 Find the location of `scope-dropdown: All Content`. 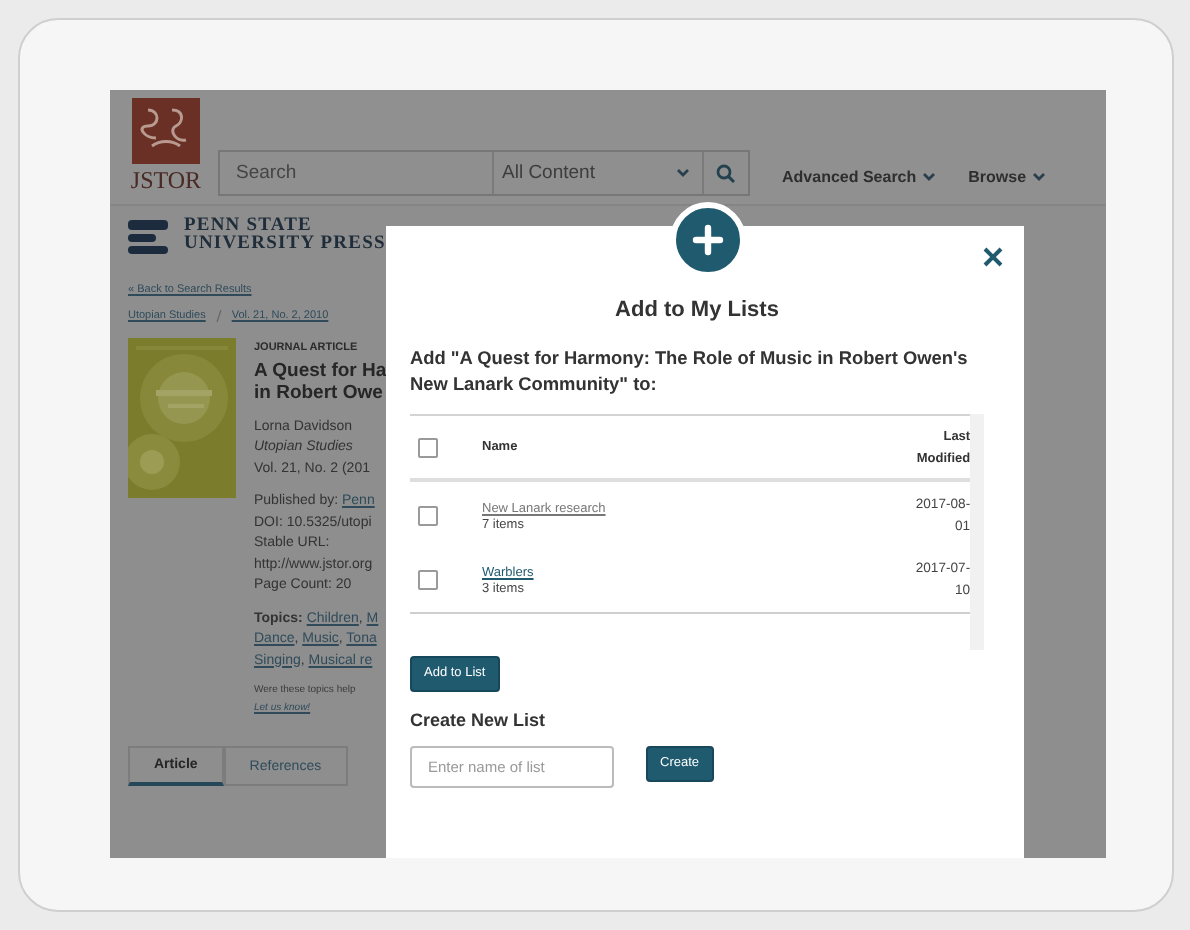

scope-dropdown: All Content is located at coordinates (597, 173).